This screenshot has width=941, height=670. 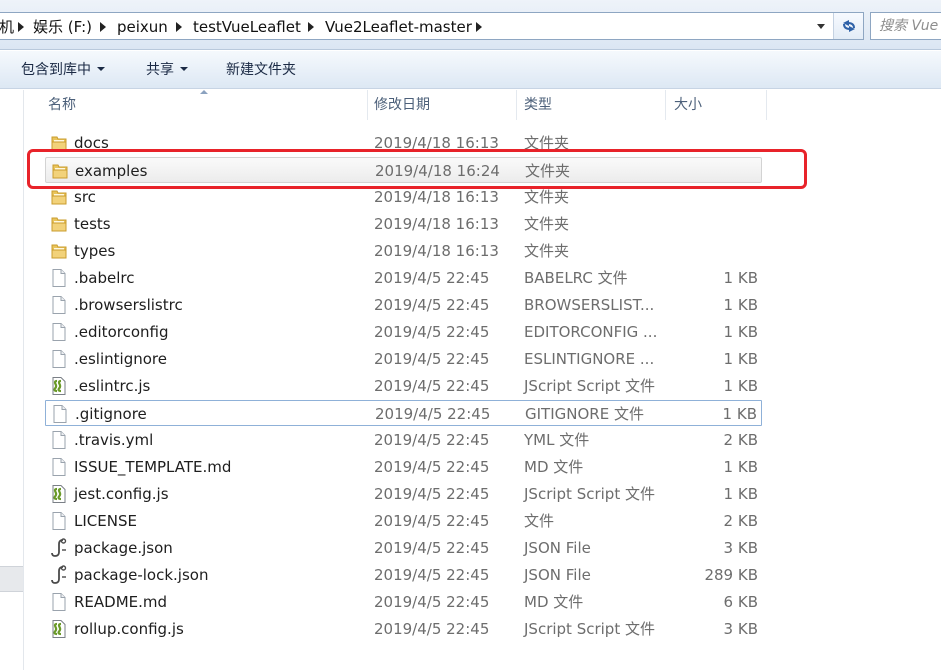 I want to click on new-folder-label: 新建文件夹, so click(x=261, y=70).